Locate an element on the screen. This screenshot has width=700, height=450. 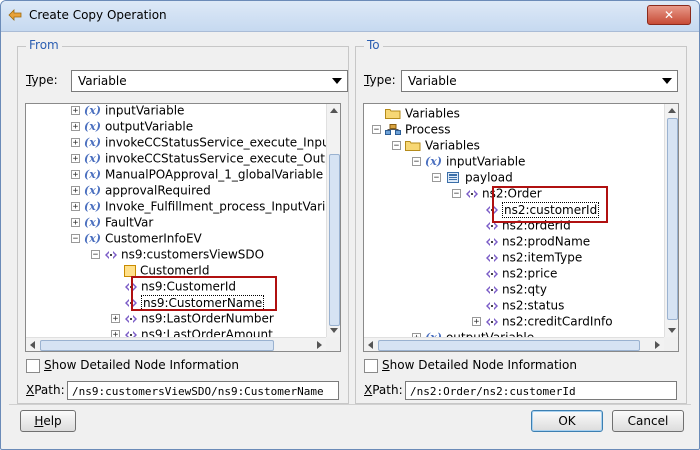
help-button: Help is located at coordinates (48, 421).